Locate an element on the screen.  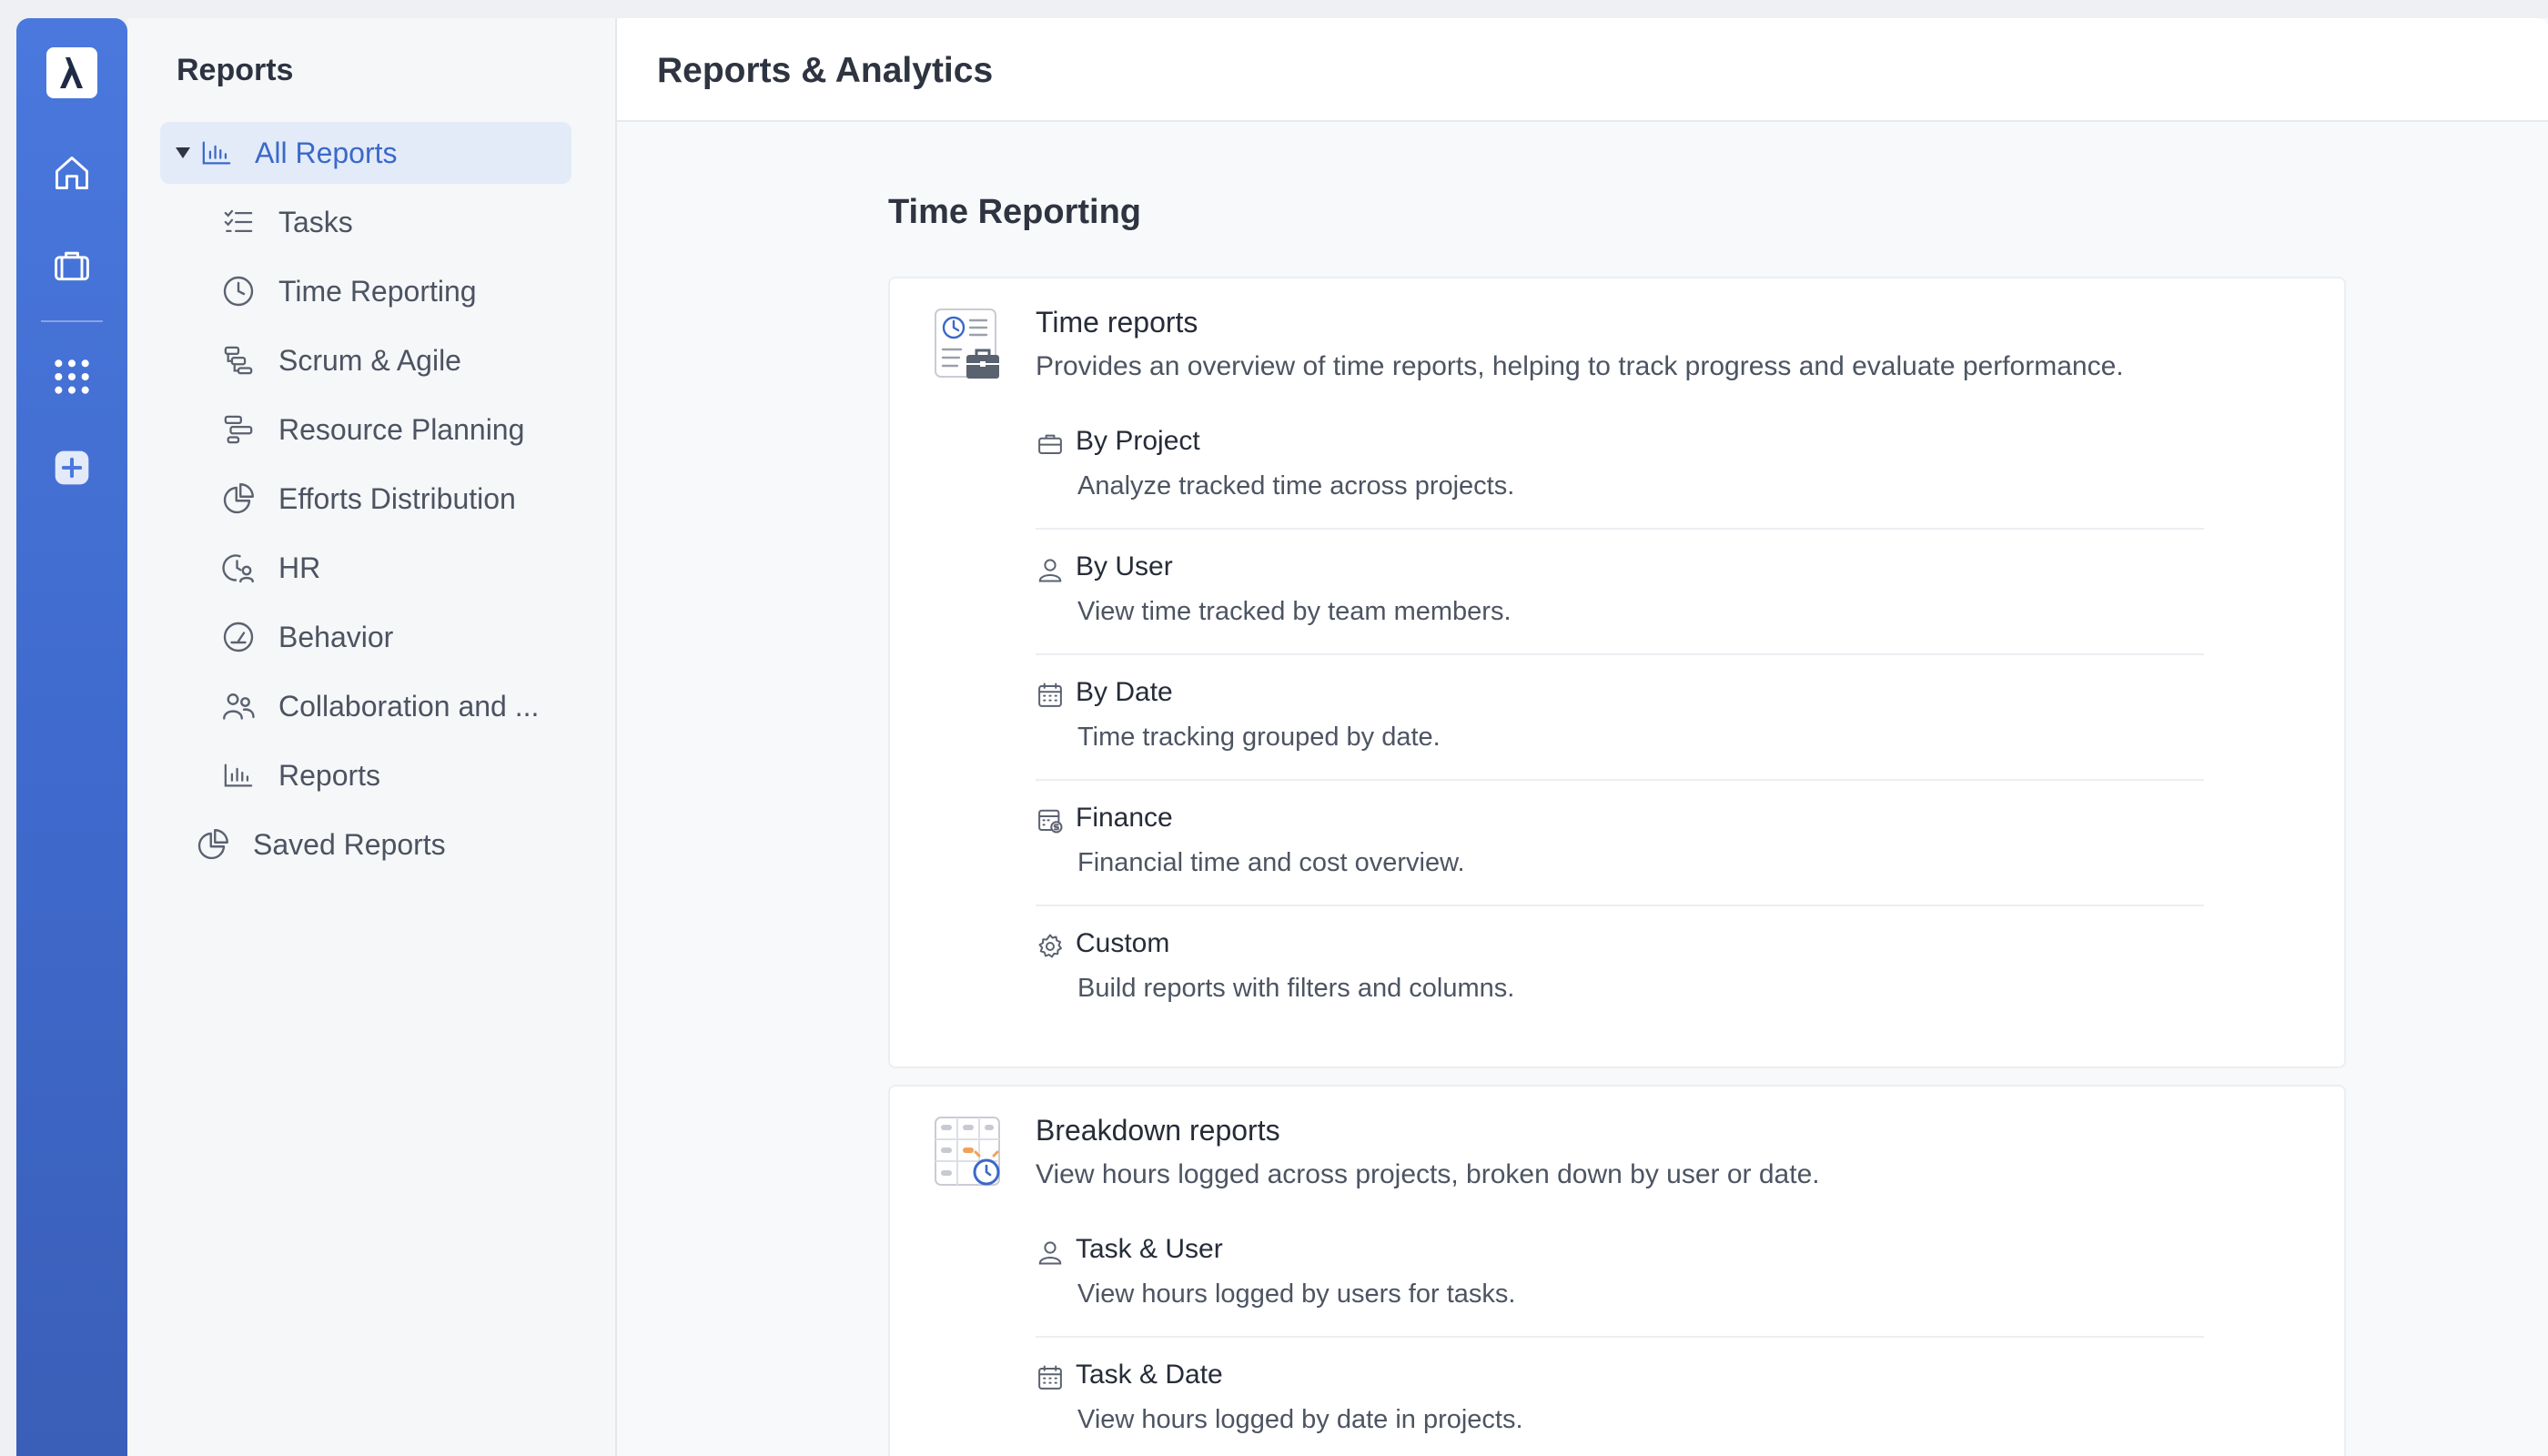
sidebar-item-label: HR is located at coordinates (299, 568).